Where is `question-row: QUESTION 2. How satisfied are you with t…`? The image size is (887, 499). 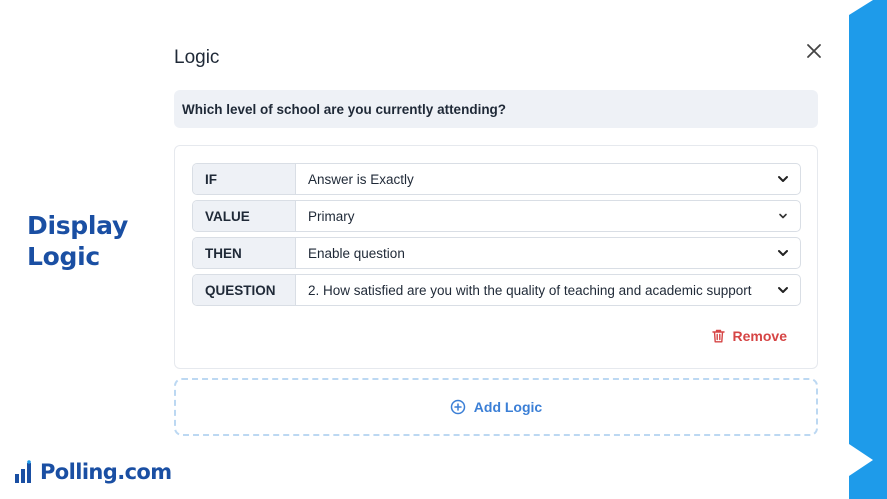 question-row: QUESTION 2. How satisfied are you with t… is located at coordinates (496, 290).